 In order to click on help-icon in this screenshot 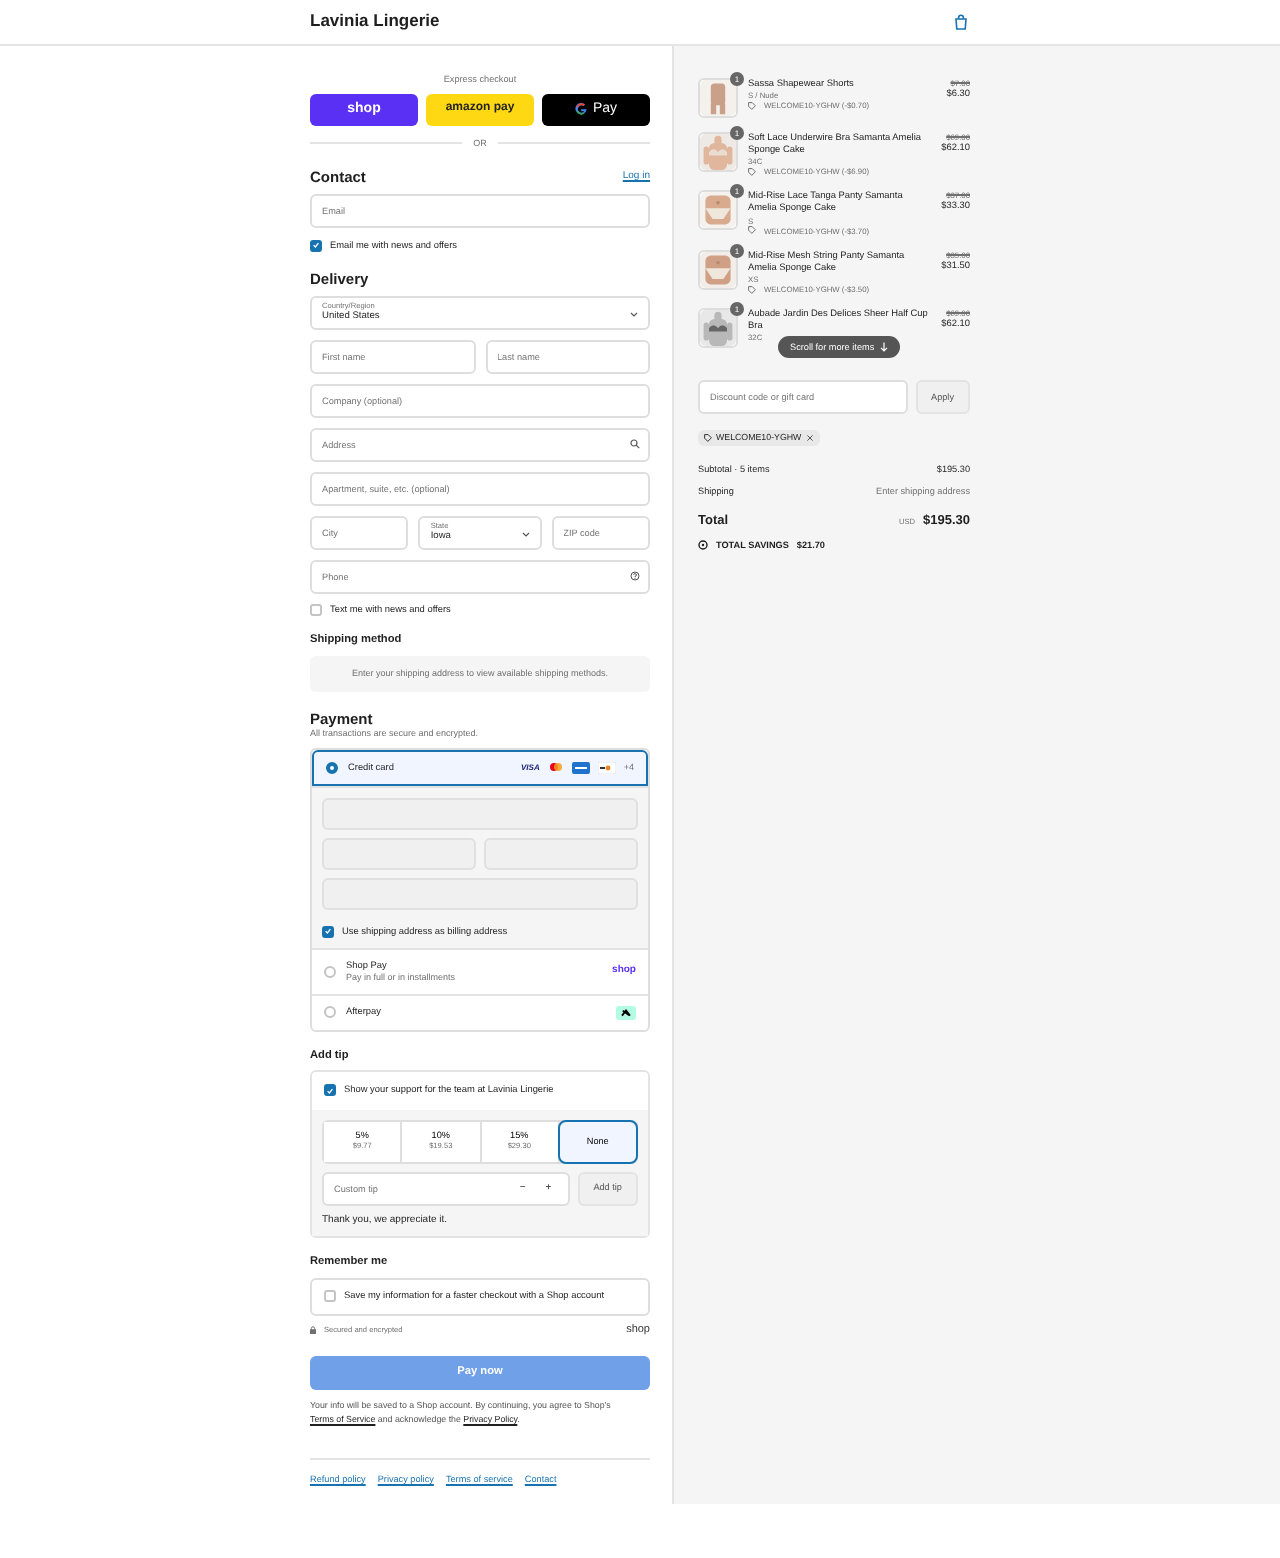, I will do `click(635, 576)`.